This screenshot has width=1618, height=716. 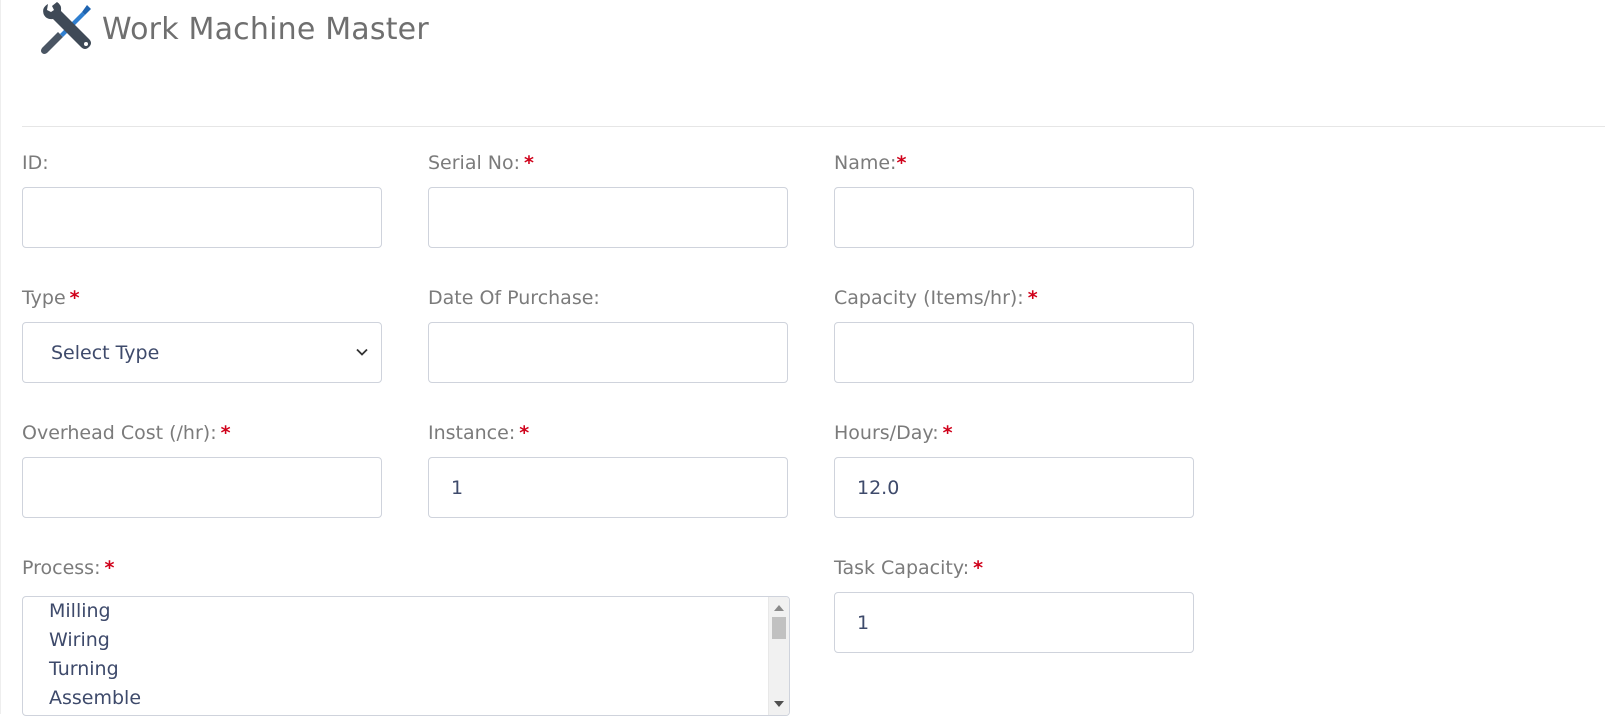 I want to click on task-capacity-field-group: Task Capacity: *, so click(x=1014, y=604).